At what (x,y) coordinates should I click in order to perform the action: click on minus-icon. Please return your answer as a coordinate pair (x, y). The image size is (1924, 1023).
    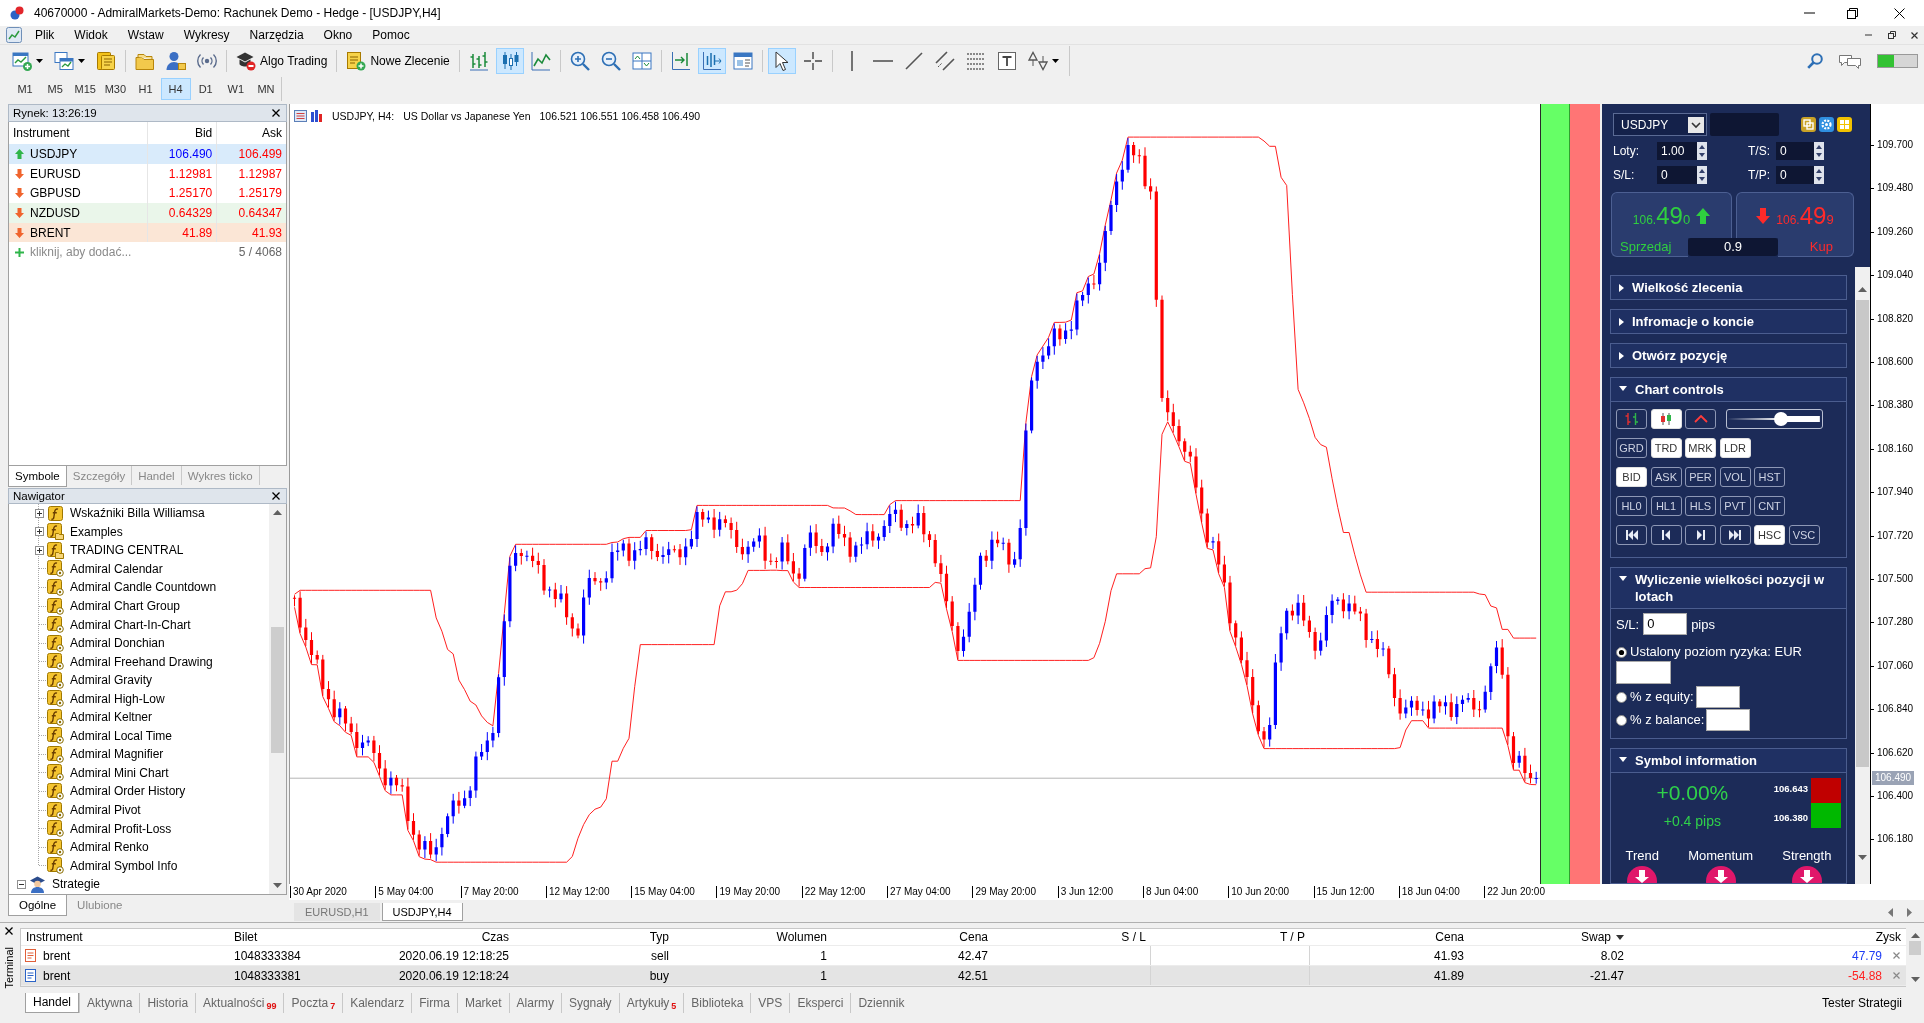
    Looking at the image, I should click on (21, 884).